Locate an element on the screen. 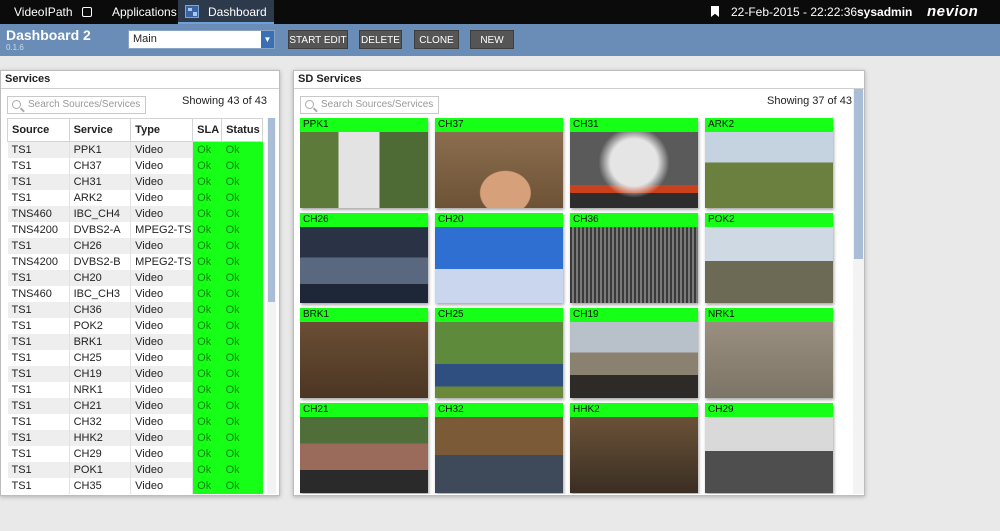 The height and width of the screenshot is (531, 1000). table-row: TS1 CH20 Video Ok Ok is located at coordinates (135, 278).